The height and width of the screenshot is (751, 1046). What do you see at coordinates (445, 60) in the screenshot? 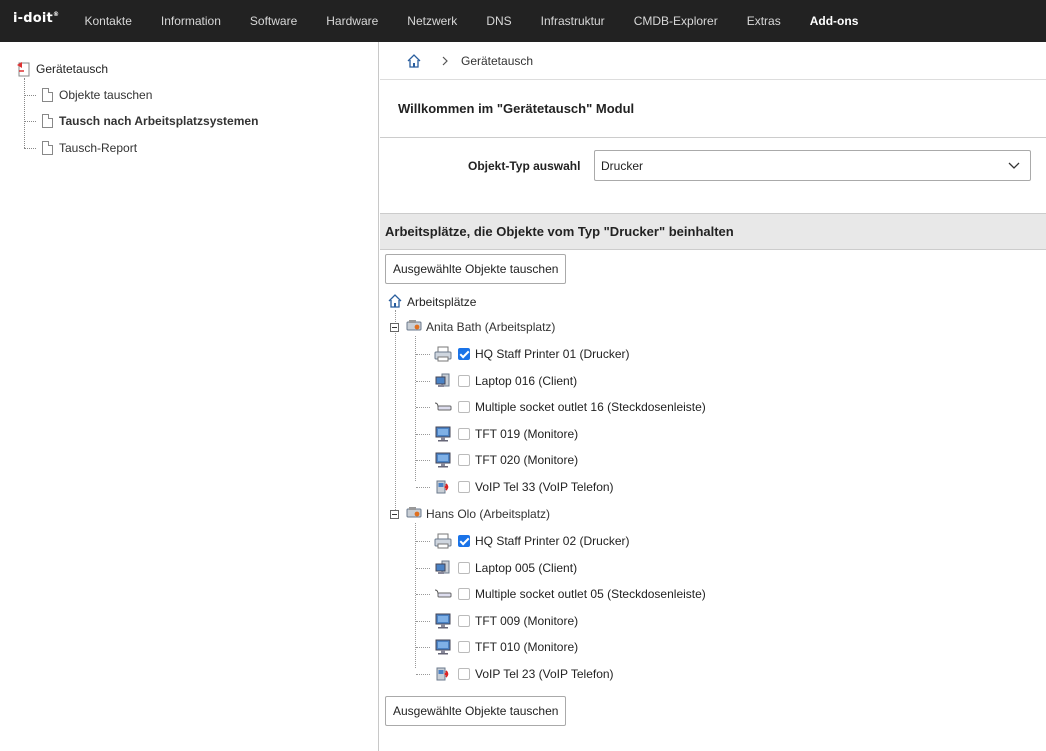
I see `chevron-right-icon` at bounding box center [445, 60].